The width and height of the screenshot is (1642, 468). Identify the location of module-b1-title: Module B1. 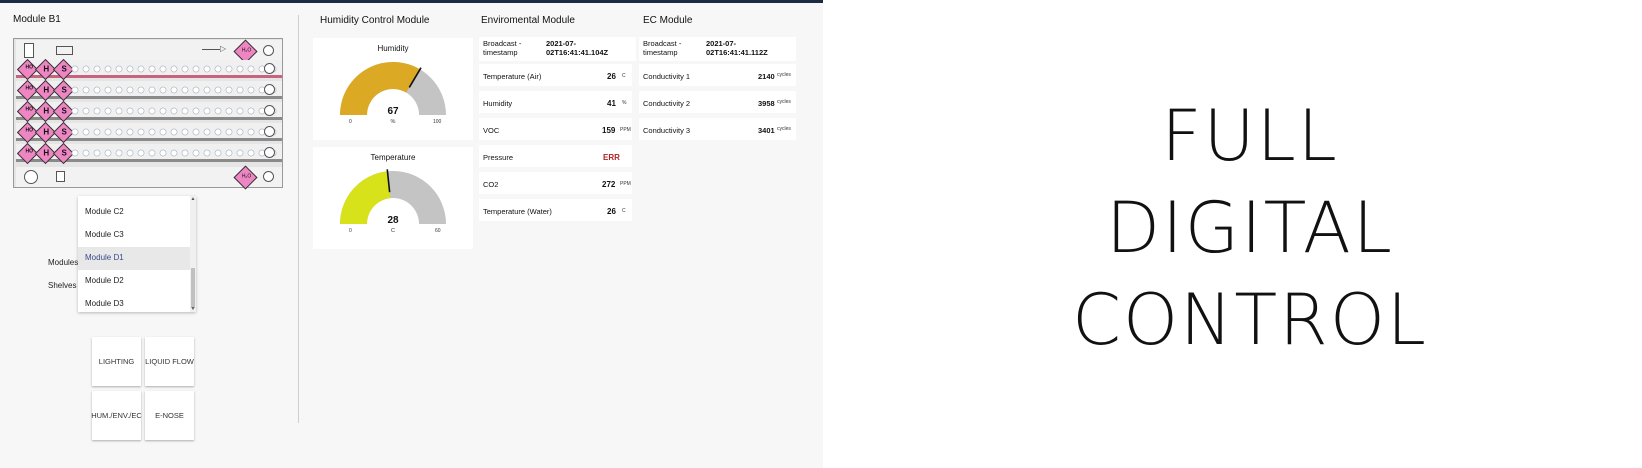
(37, 19).